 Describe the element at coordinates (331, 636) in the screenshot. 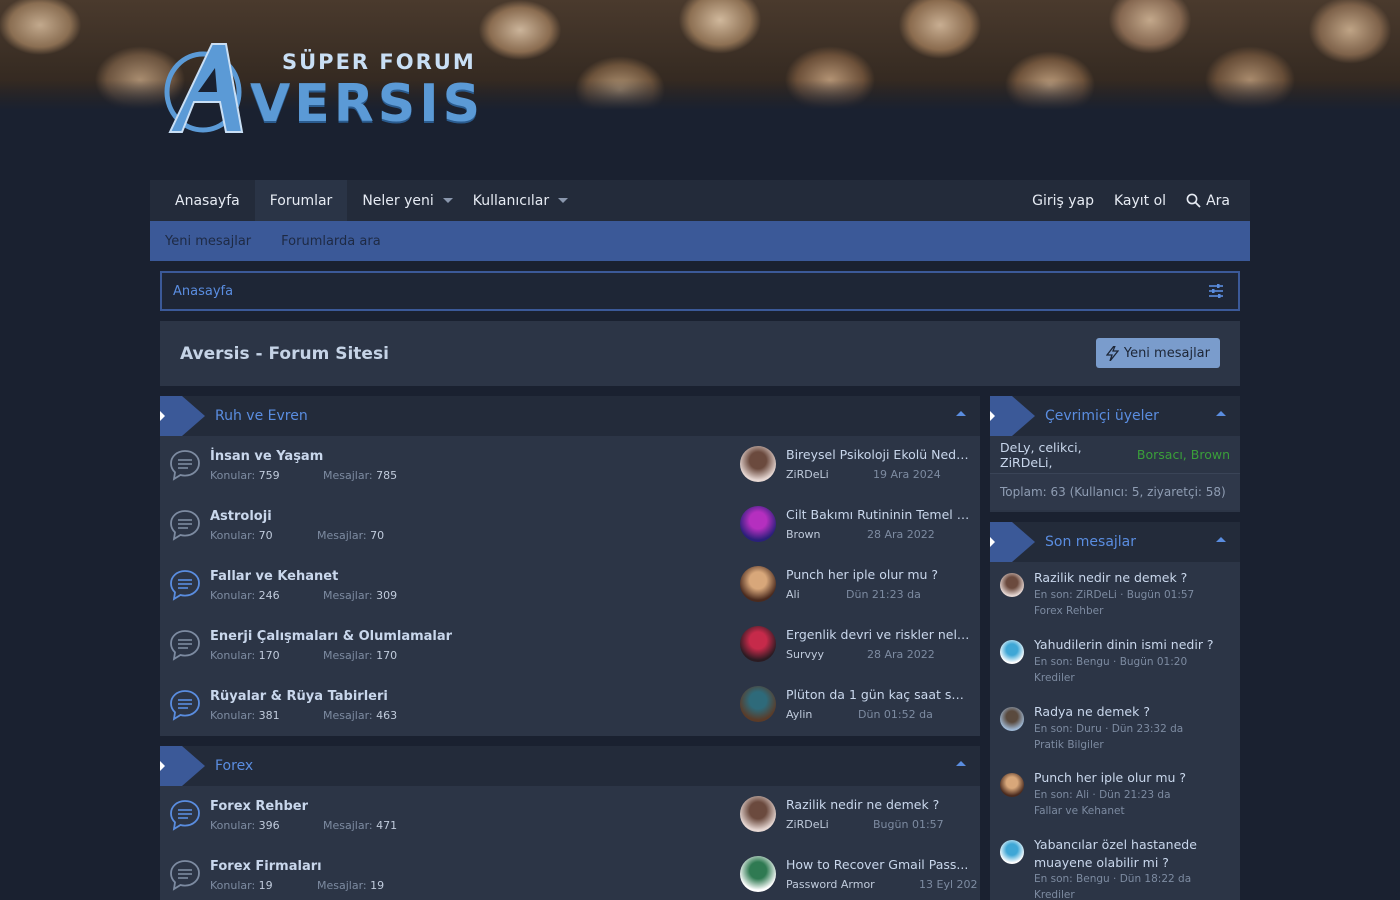

I see `forum-node-title: Enerji Çalışmaları & Olumlamalar` at that location.